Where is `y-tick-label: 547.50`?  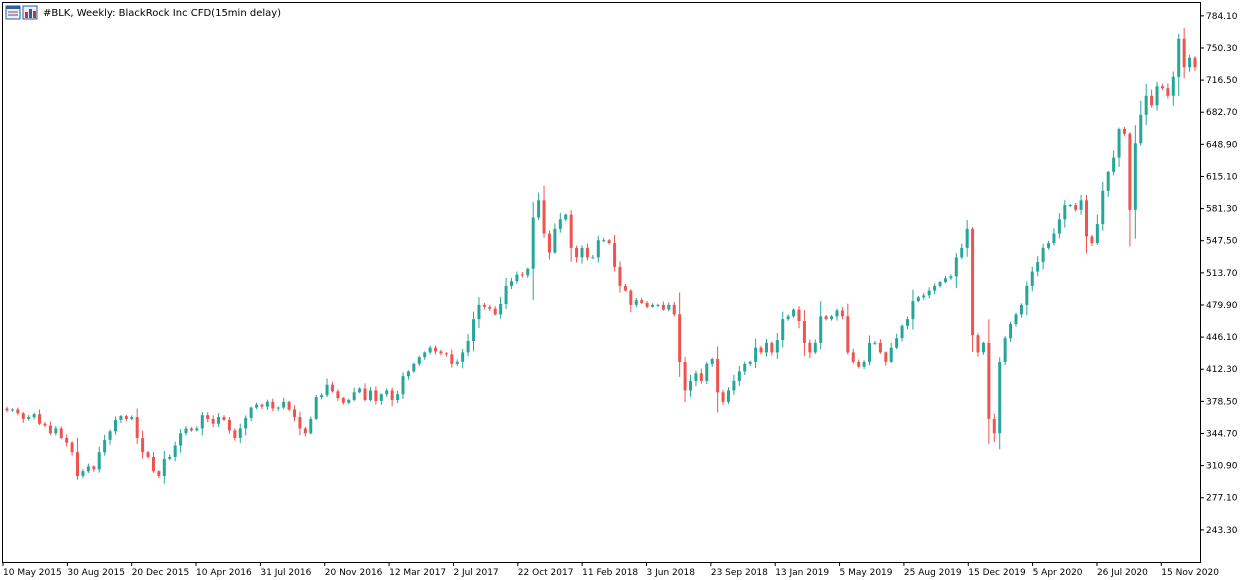
y-tick-label: 547.50 is located at coordinates (1222, 242).